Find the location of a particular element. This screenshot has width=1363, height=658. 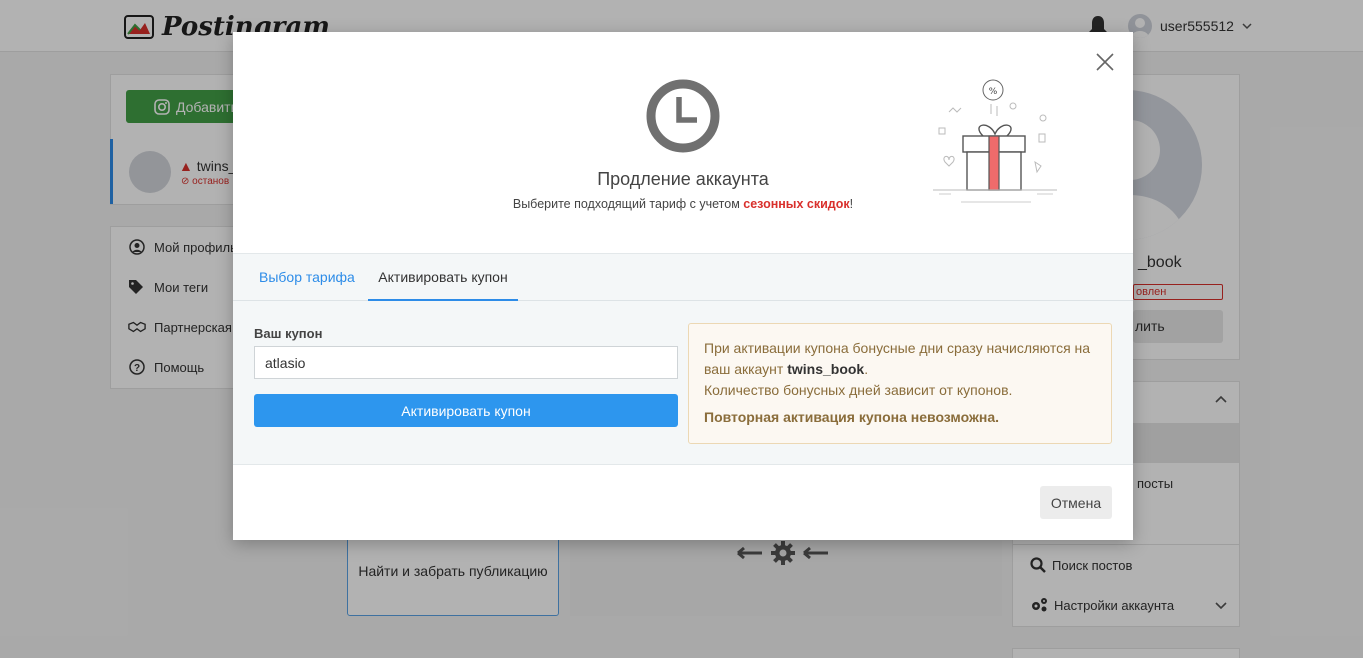

info-account-name: twins_book is located at coordinates (826, 369).